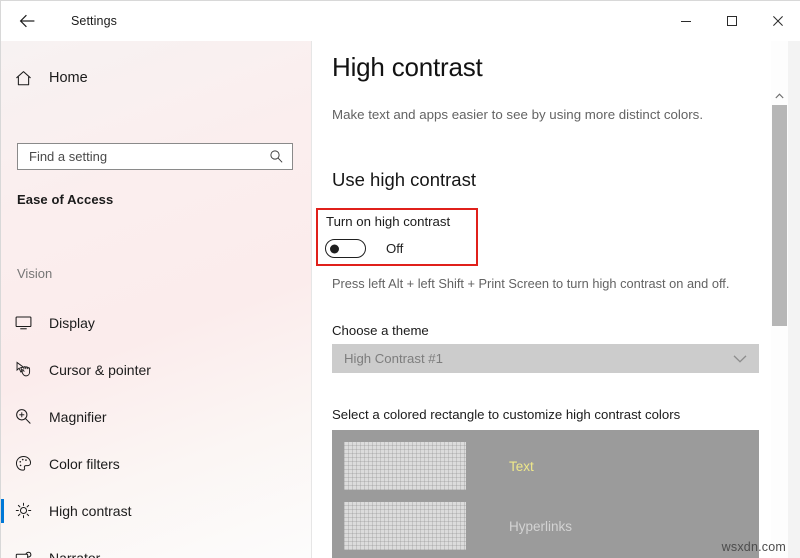 The image size is (800, 558). Describe the element at coordinates (740, 358) in the screenshot. I see `chevron-down-icon` at that location.